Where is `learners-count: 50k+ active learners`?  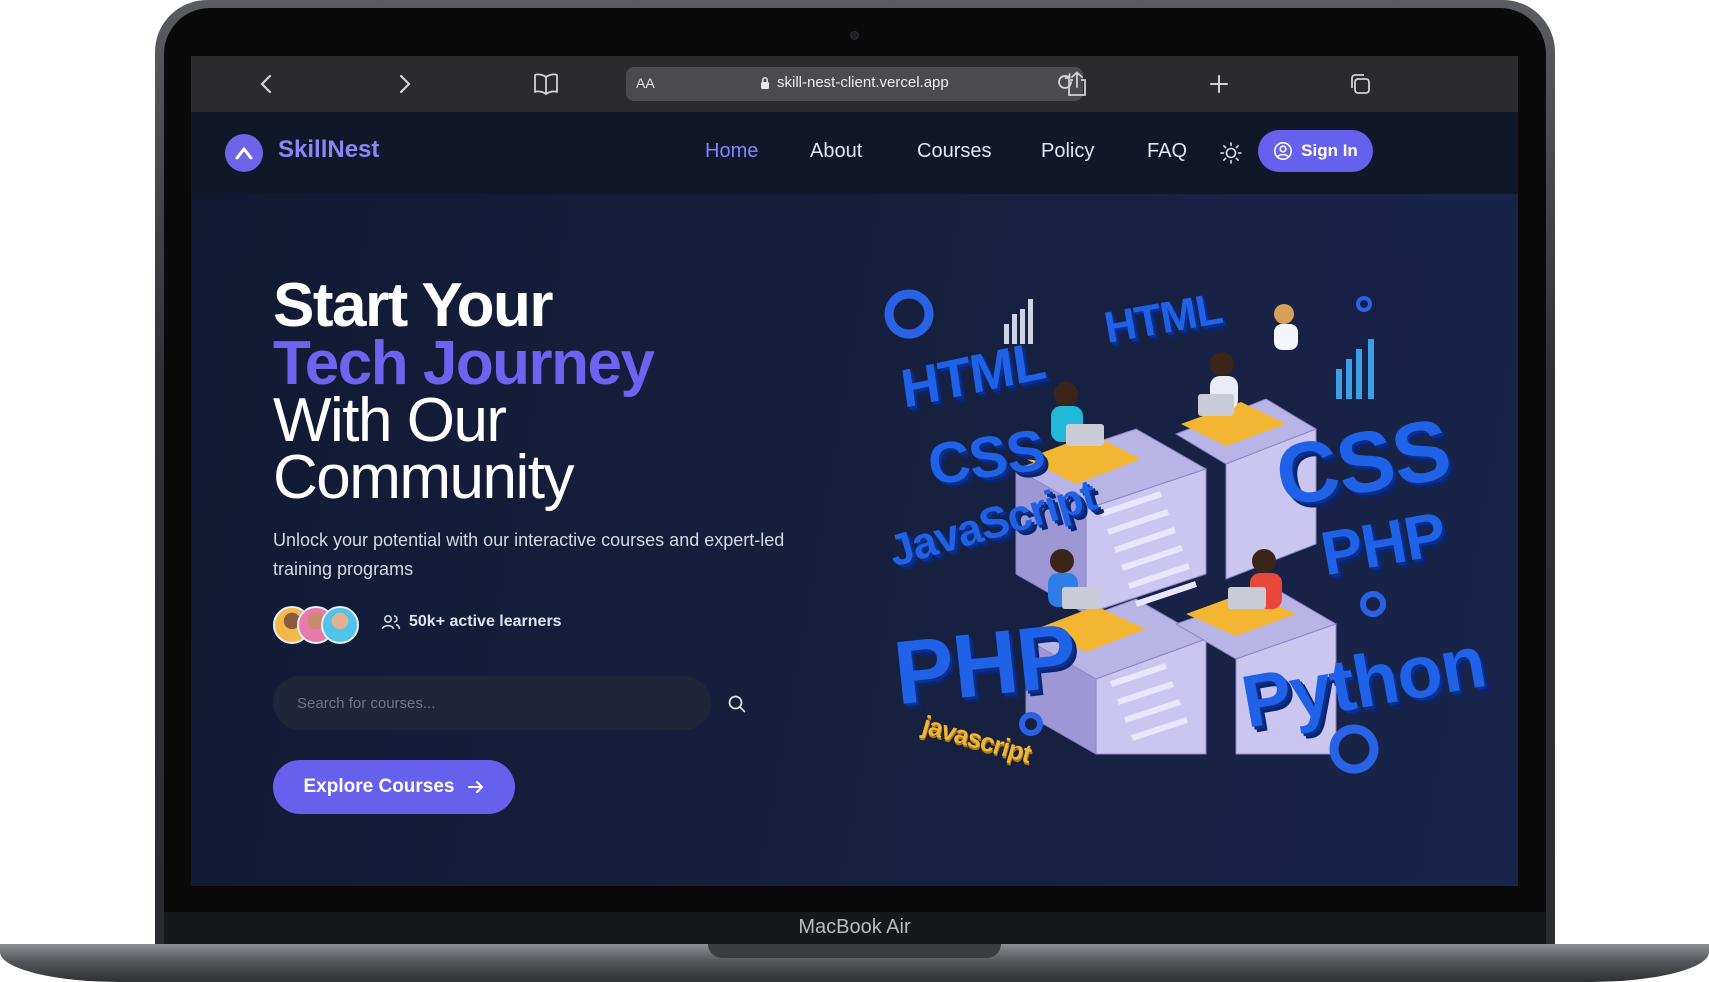
learners-count: 50k+ active learners is located at coordinates (485, 621).